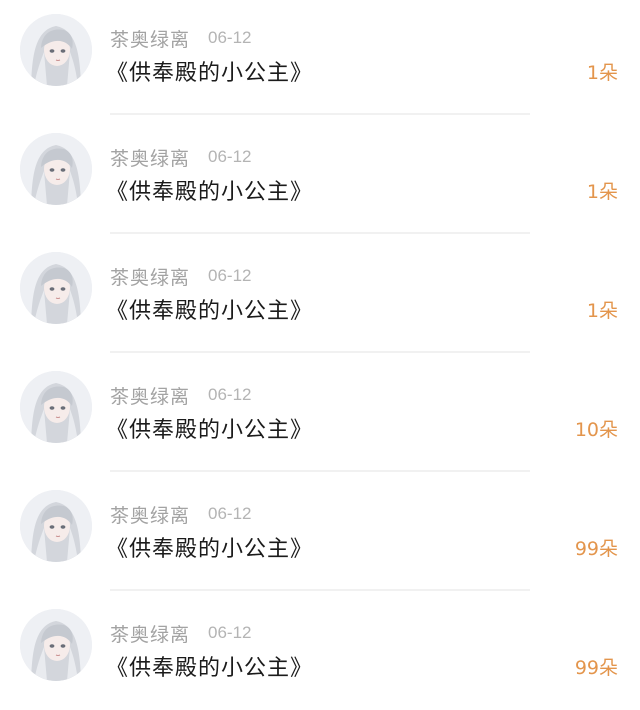 This screenshot has height=710, width=640. What do you see at coordinates (596, 430) in the screenshot?
I see `gift-count: 10朵` at bounding box center [596, 430].